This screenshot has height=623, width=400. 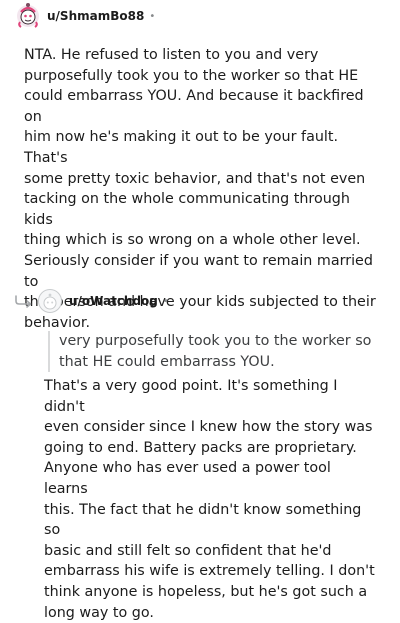 I want to click on comment-header: u/oWatchdog •, so click(x=103, y=301).